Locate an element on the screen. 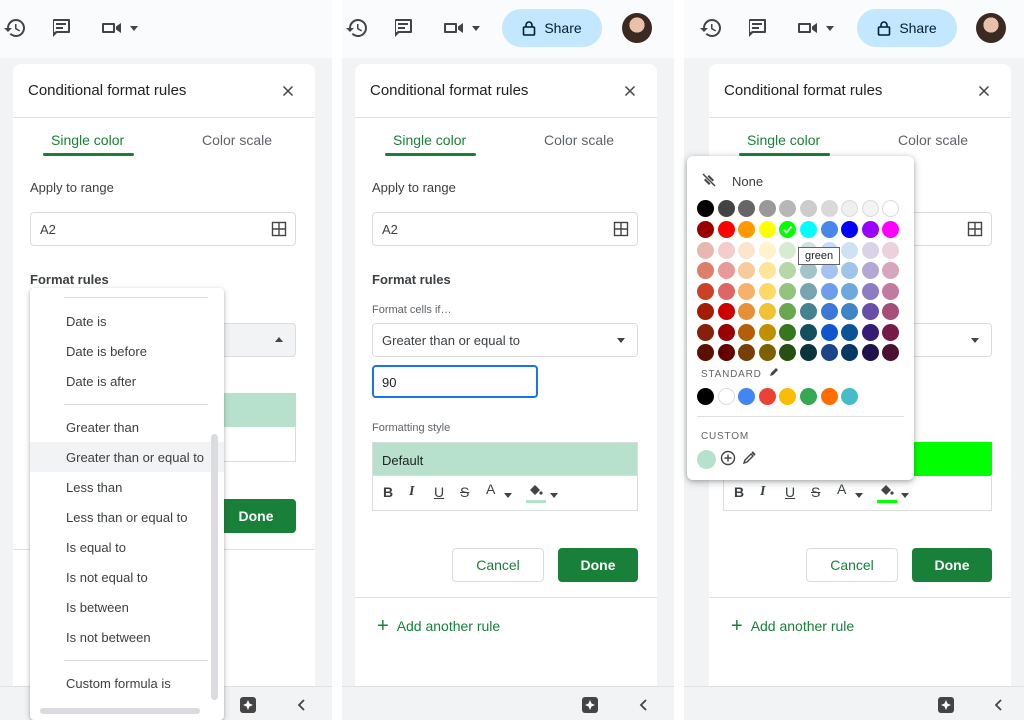 The height and width of the screenshot is (720, 1024). menu-item-is-between: Is between is located at coordinates (127, 607).